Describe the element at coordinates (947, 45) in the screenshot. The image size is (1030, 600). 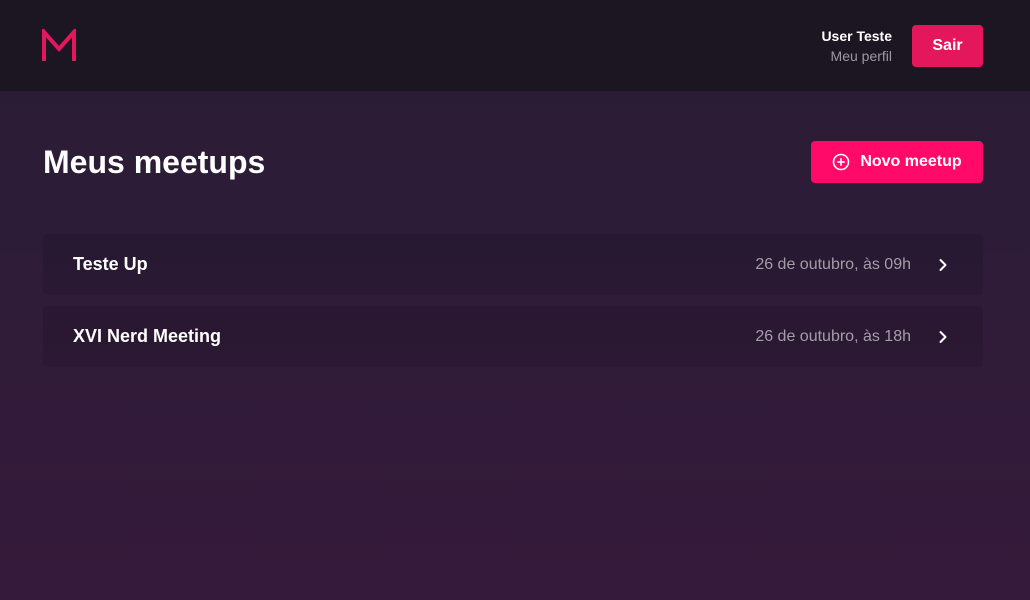
I see `logout-button: Sair` at that location.